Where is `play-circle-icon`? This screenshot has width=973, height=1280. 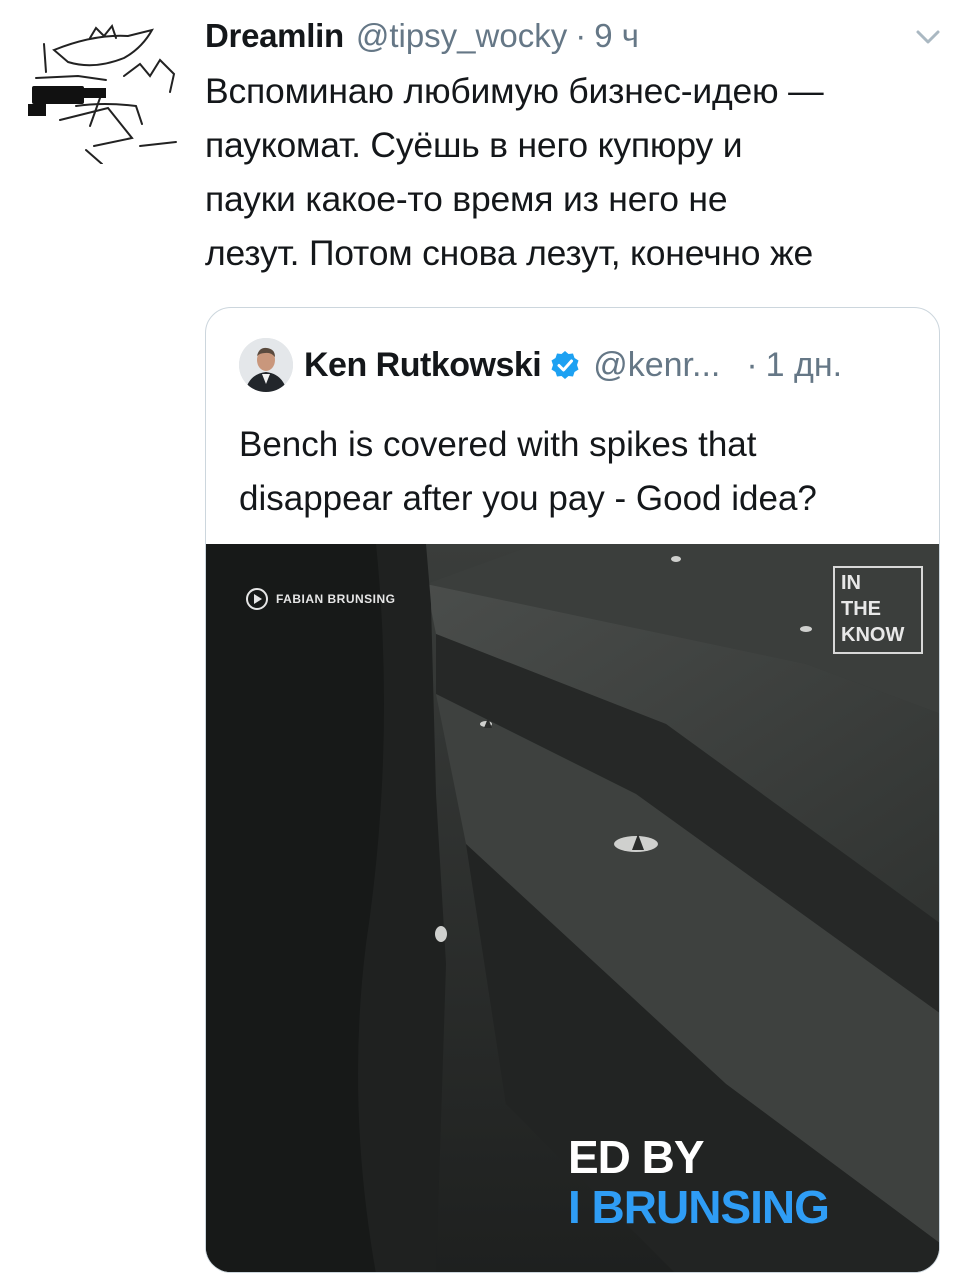 play-circle-icon is located at coordinates (257, 599).